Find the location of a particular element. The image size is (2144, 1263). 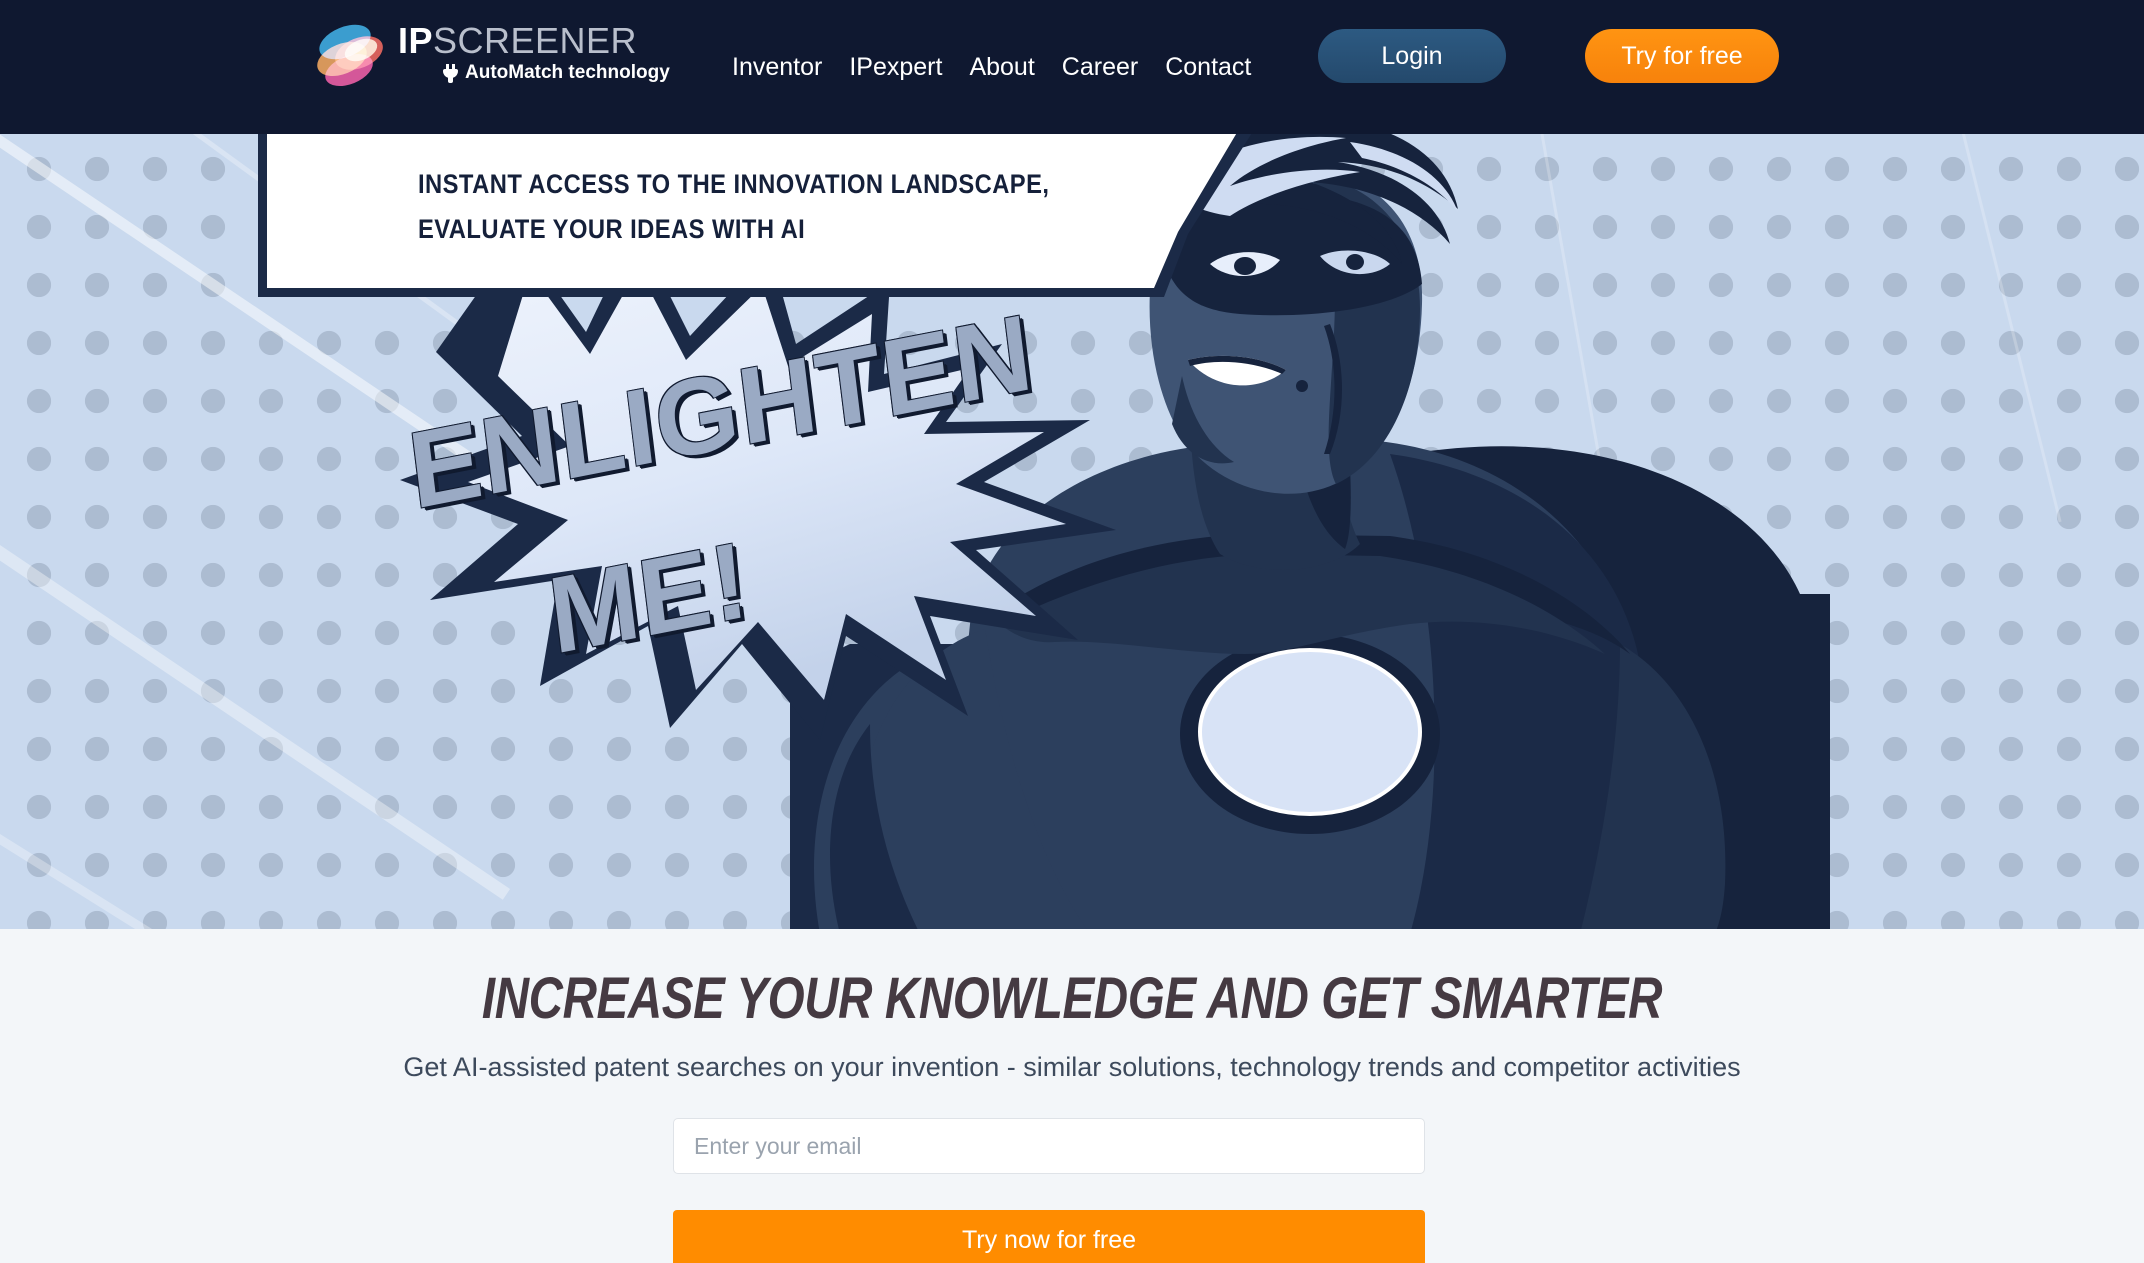

logo-tagline-row: AutoMatch technology is located at coordinates (556, 73).